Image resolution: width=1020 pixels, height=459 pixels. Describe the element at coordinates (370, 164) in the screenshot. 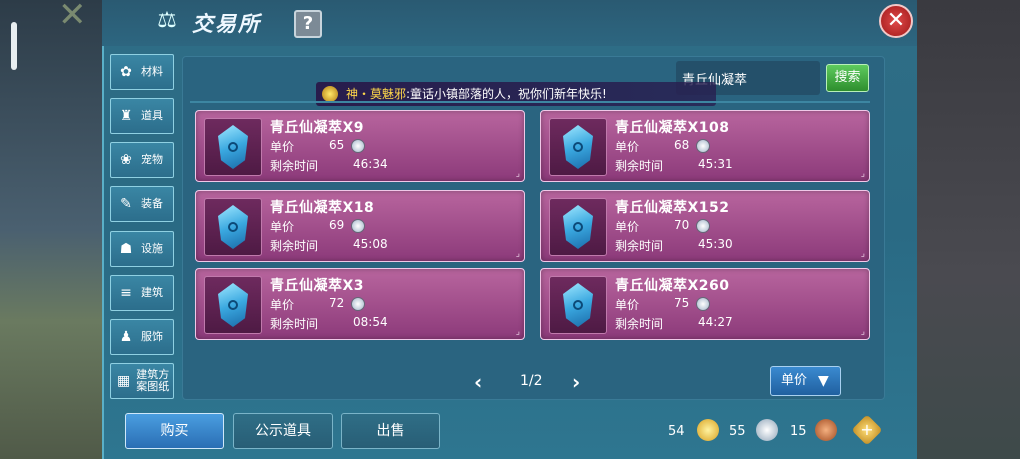

I see `remaining-time: 46:34` at that location.